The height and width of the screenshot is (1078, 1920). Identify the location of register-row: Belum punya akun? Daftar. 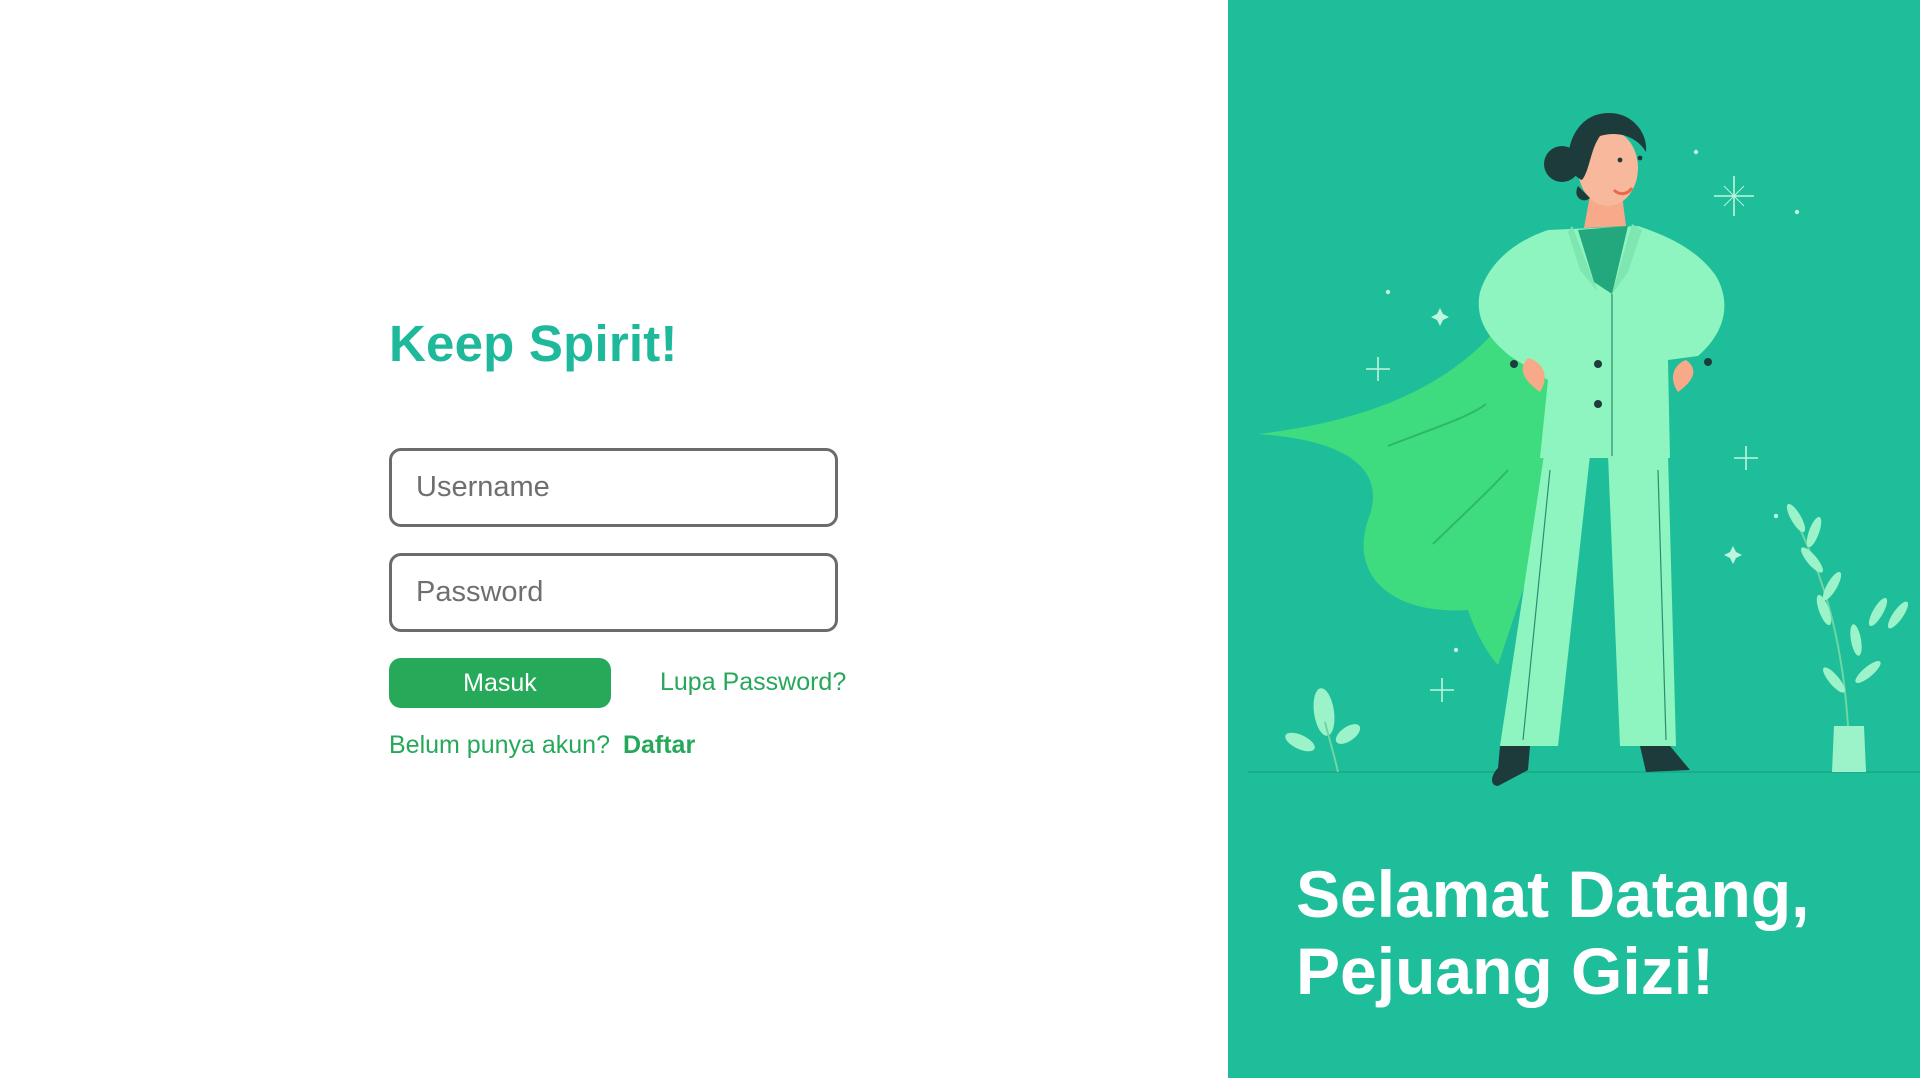
(542, 745).